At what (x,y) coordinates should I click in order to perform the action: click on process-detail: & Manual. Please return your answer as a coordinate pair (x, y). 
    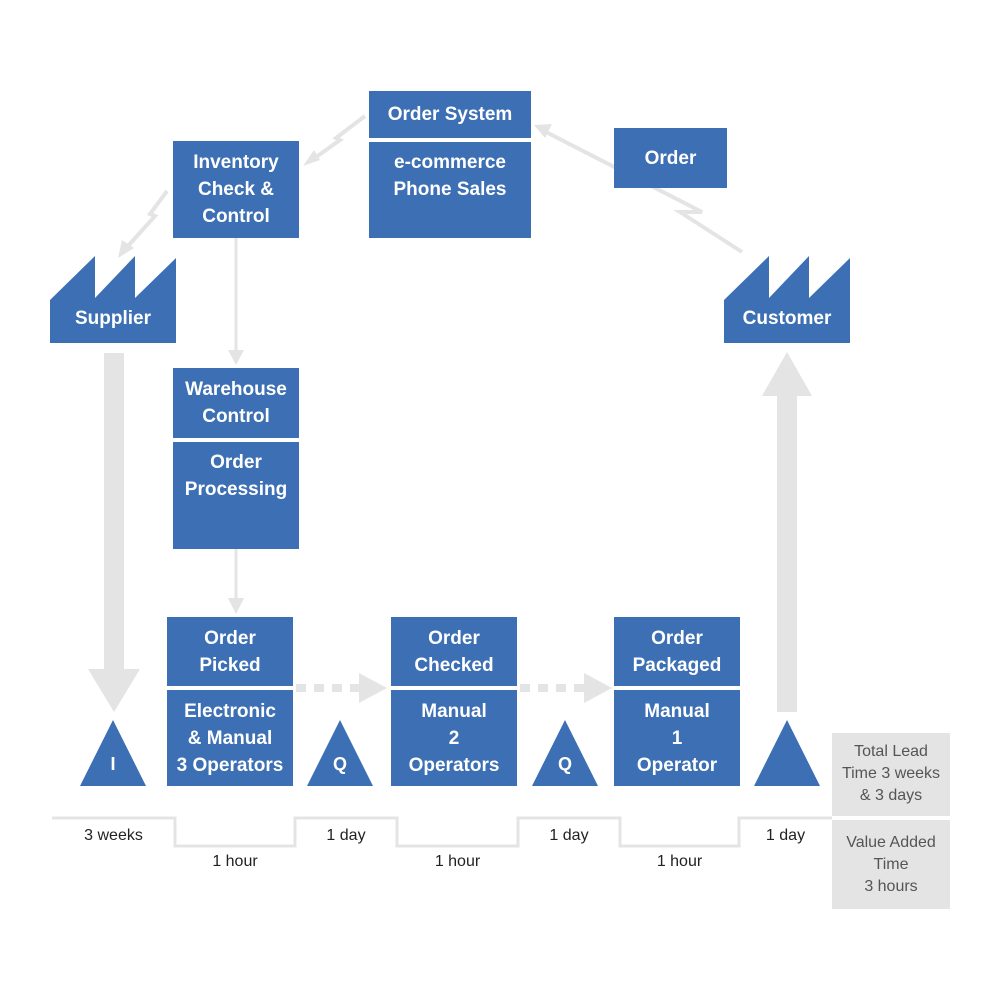
    Looking at the image, I should click on (230, 738).